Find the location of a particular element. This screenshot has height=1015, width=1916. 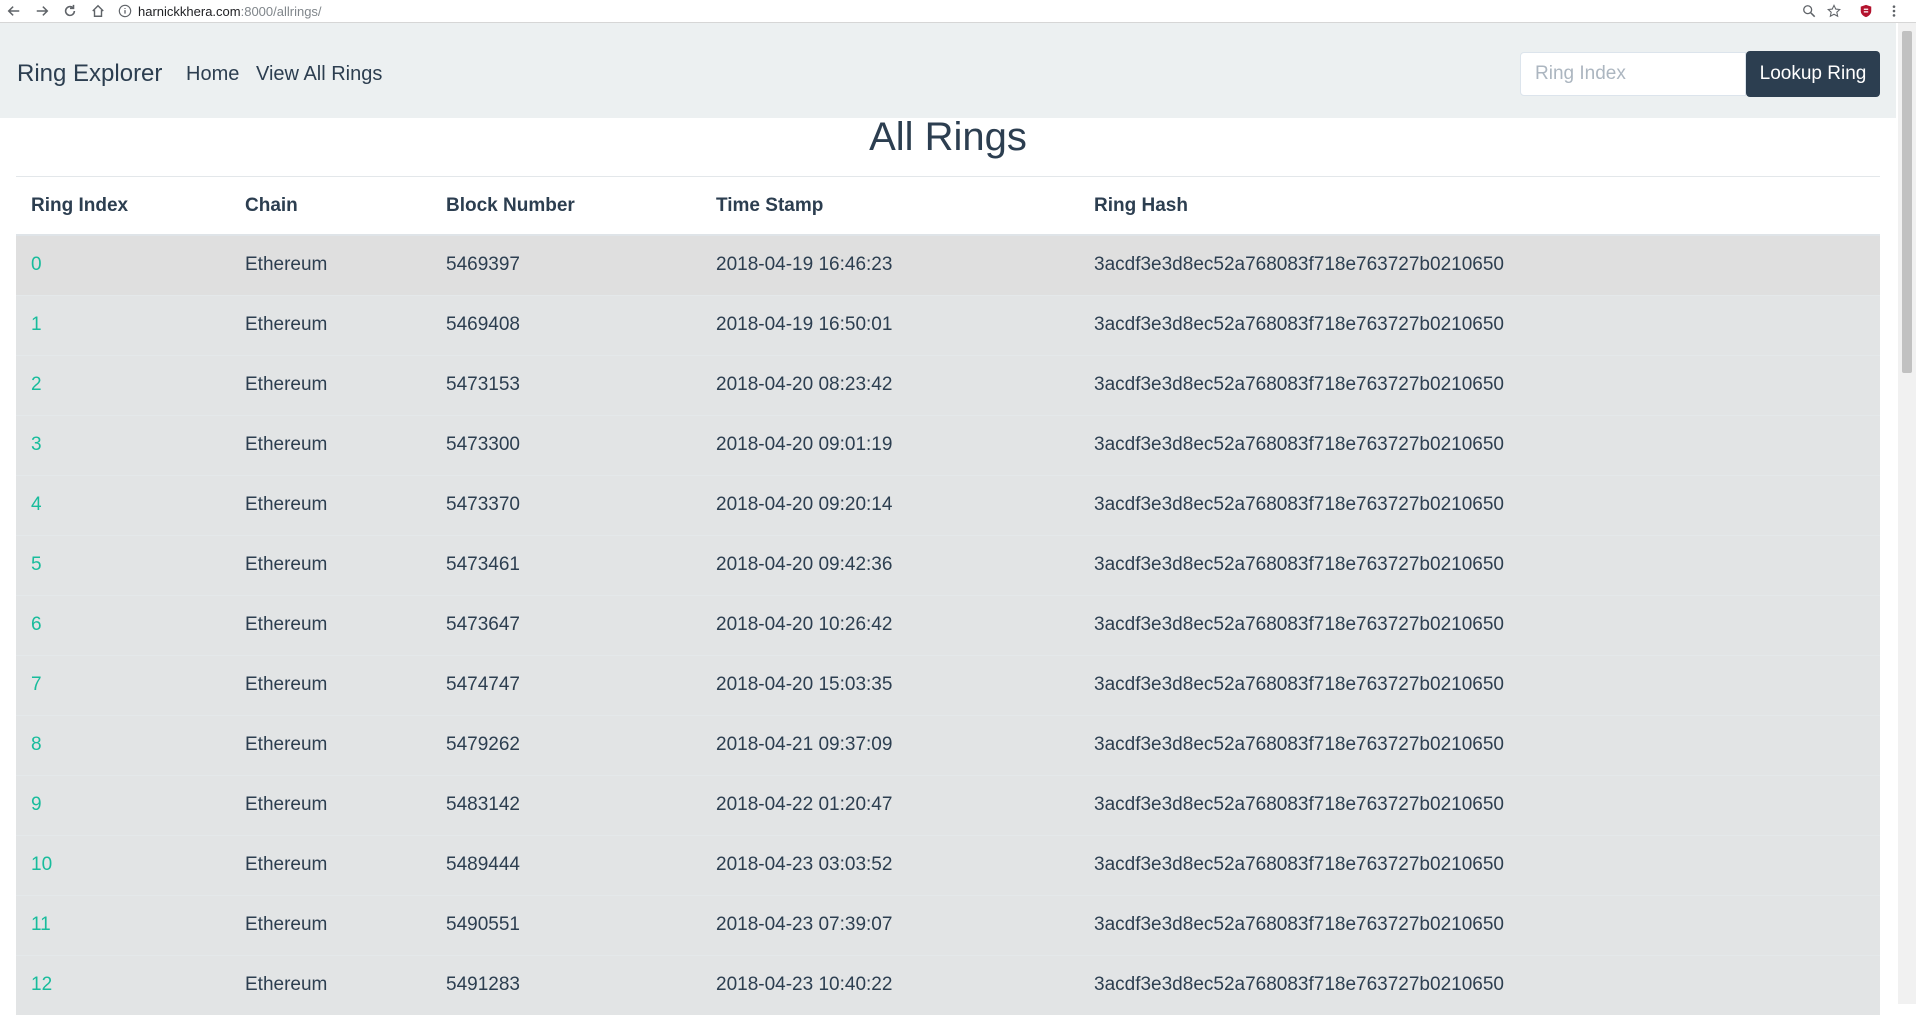

cell-block-number: 5474747 is located at coordinates (566, 684).